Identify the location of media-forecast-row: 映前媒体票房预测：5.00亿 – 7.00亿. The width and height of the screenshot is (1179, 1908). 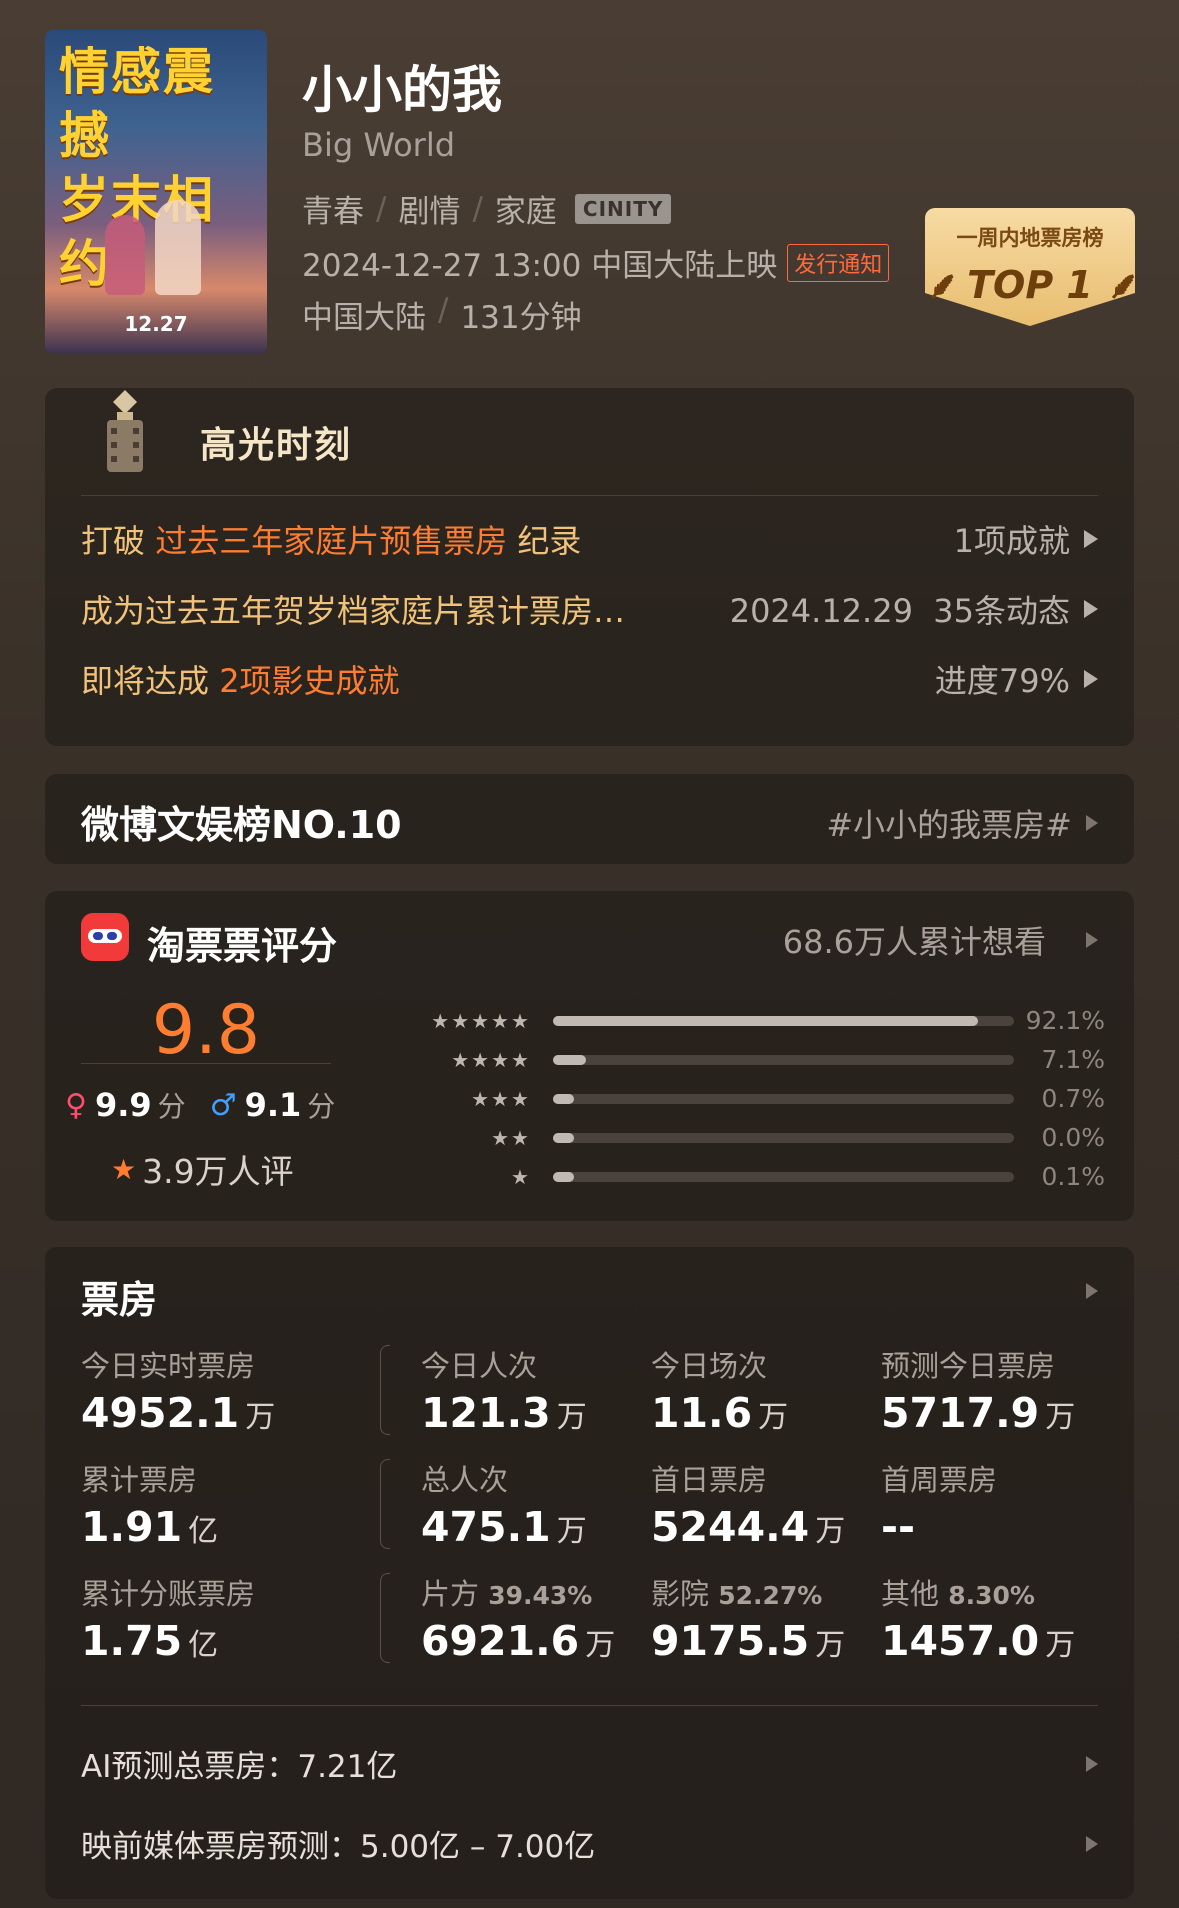
(589, 1843).